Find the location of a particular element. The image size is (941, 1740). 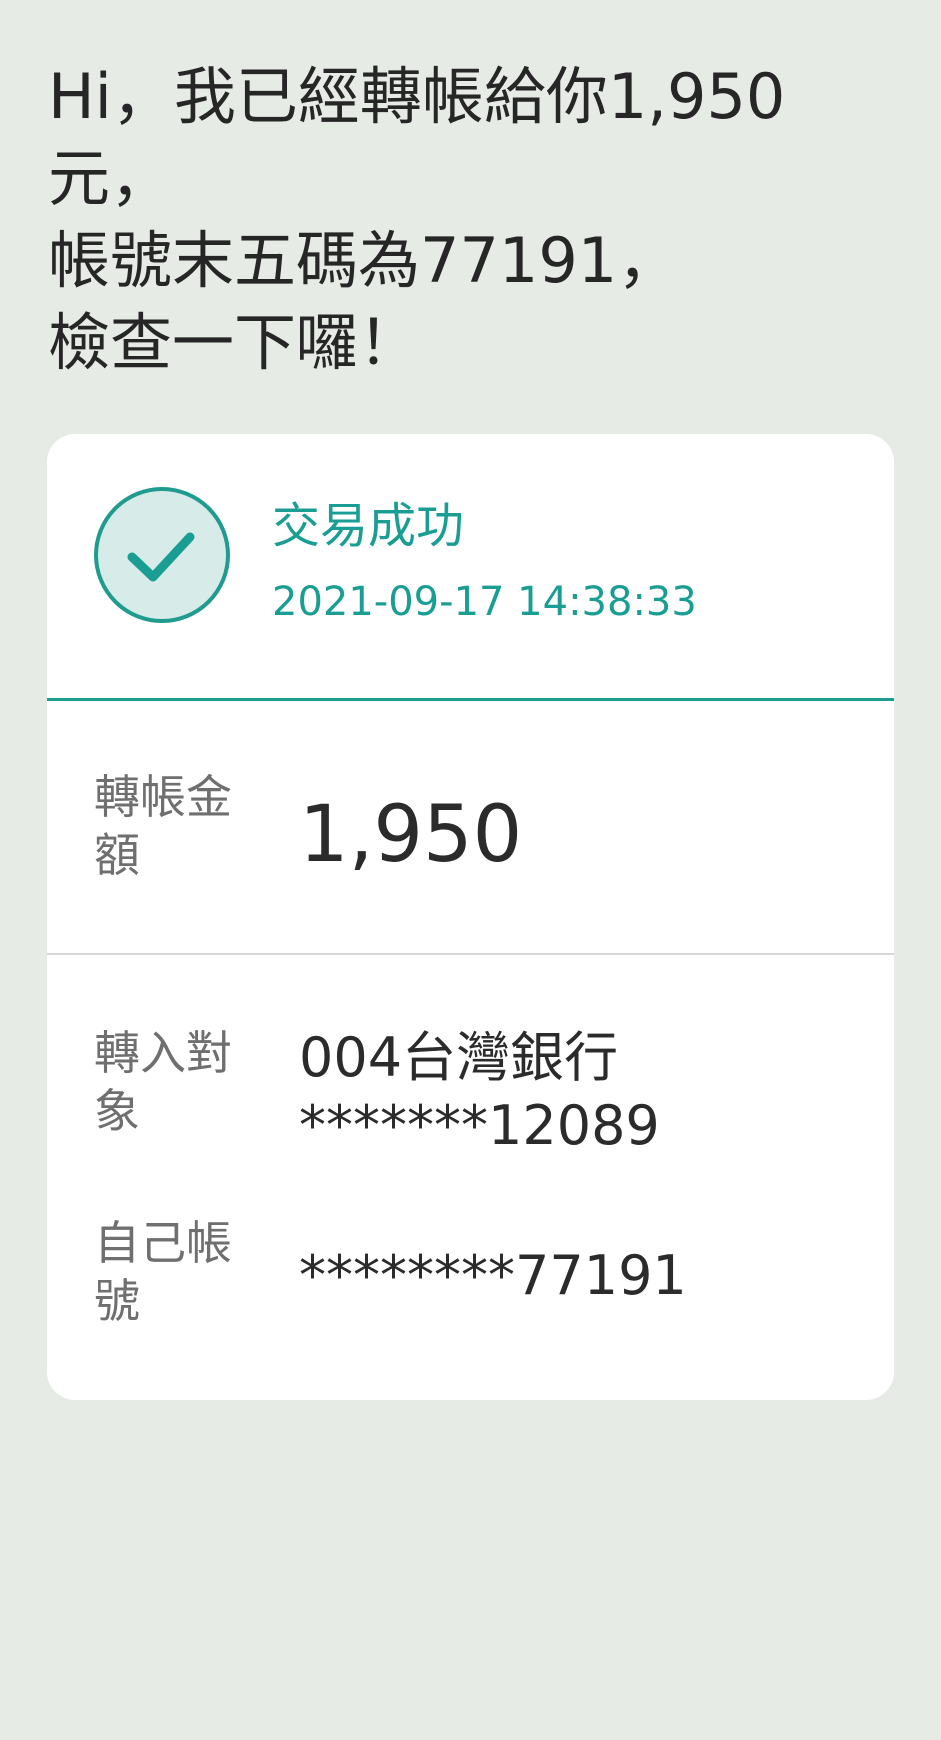

amount-label: 轉帳金額 is located at coordinates (163, 826).